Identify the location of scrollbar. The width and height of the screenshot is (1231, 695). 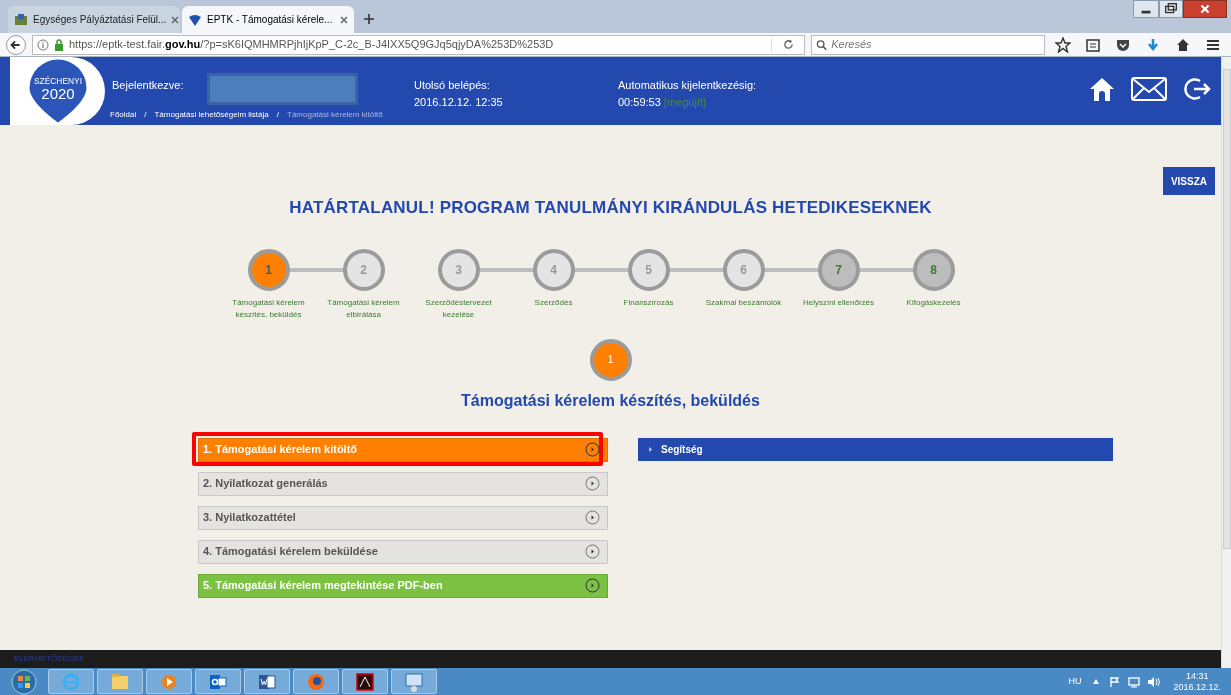
(1226, 362).